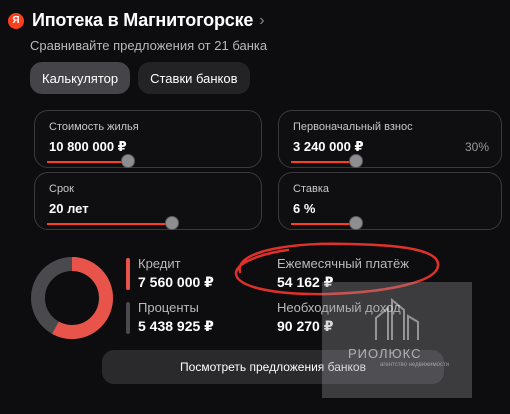 The image size is (510, 414). I want to click on watermark-brand: РИОЛЮКС, so click(385, 353).